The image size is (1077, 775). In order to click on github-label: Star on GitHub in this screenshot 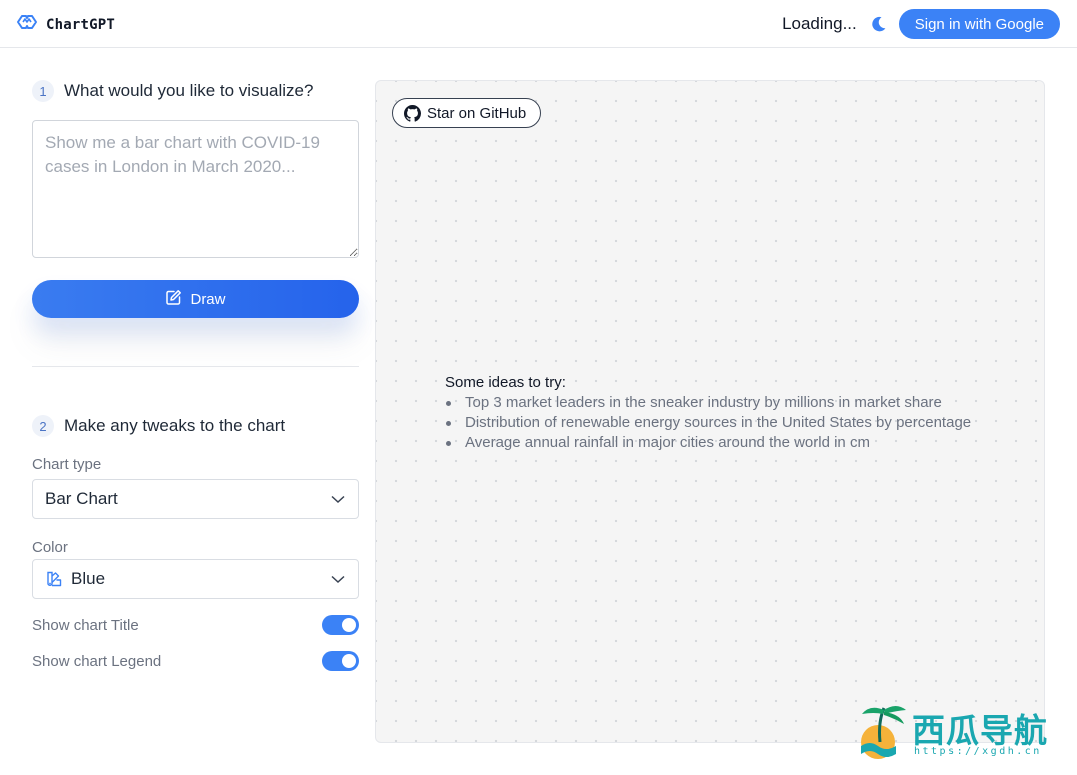, I will do `click(477, 113)`.